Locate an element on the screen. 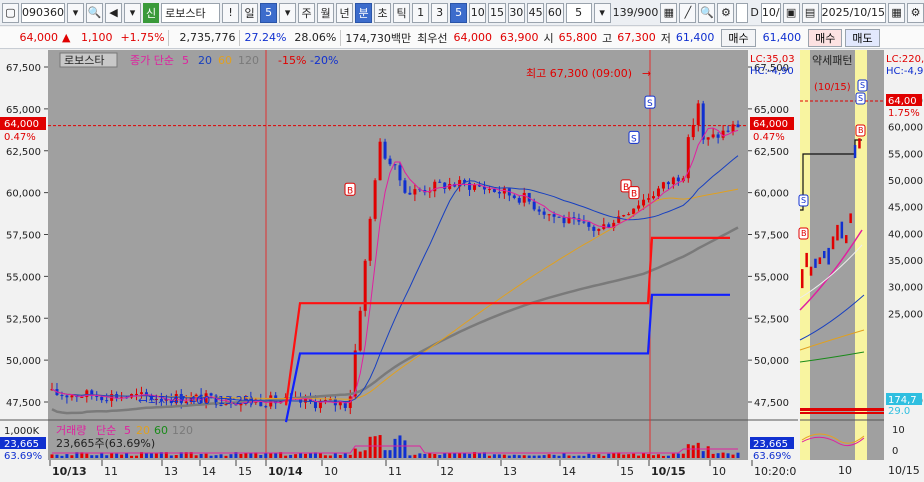 The height and width of the screenshot is (482, 924). right-buy-button: 매수 is located at coordinates (825, 37).